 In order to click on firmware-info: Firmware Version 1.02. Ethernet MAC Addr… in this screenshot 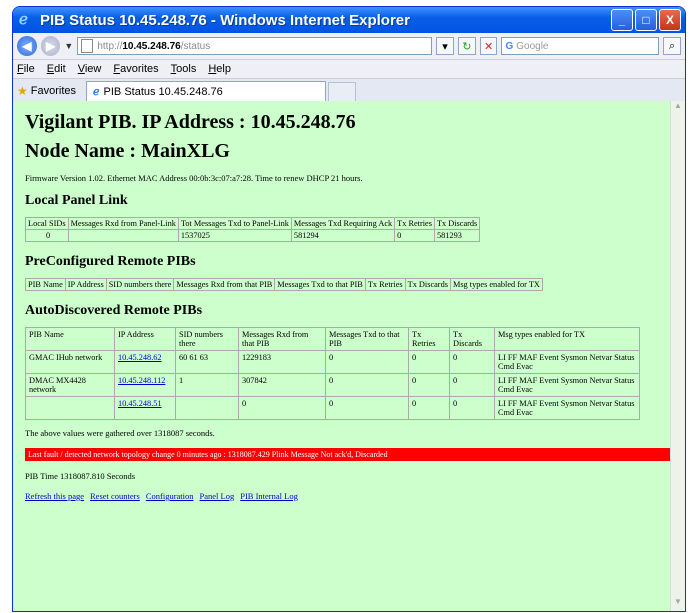, I will do `click(194, 178)`.